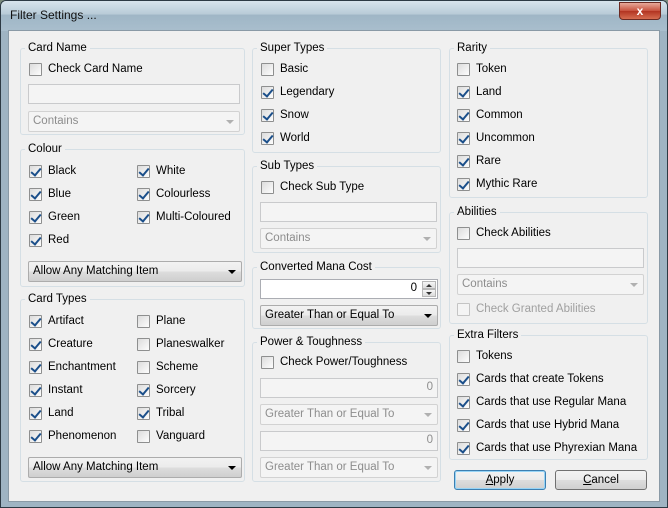  I want to click on check-power-toughness-checkbox: Check Power/Toughness, so click(334, 362).